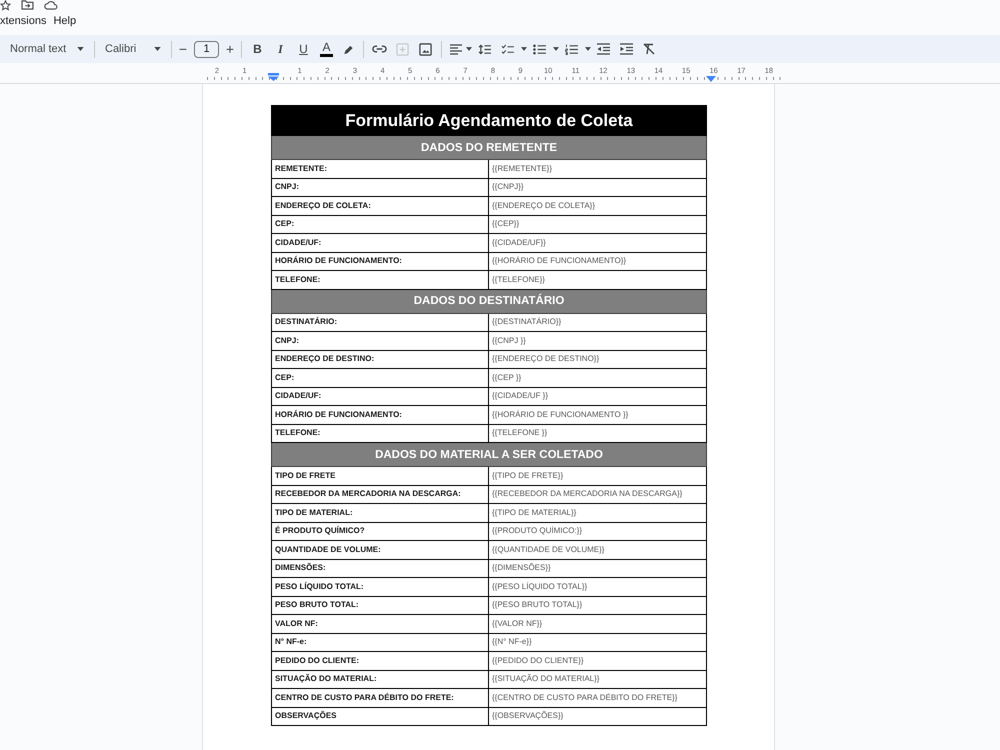 This screenshot has width=1000, height=750. I want to click on menu-item: Help, so click(64, 21).